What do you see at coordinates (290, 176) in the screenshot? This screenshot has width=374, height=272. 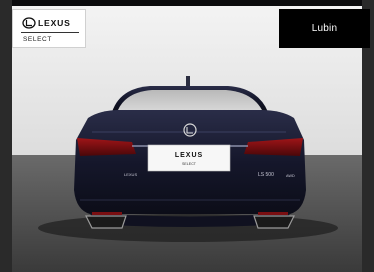 I see `badge-trim: AWD` at bounding box center [290, 176].